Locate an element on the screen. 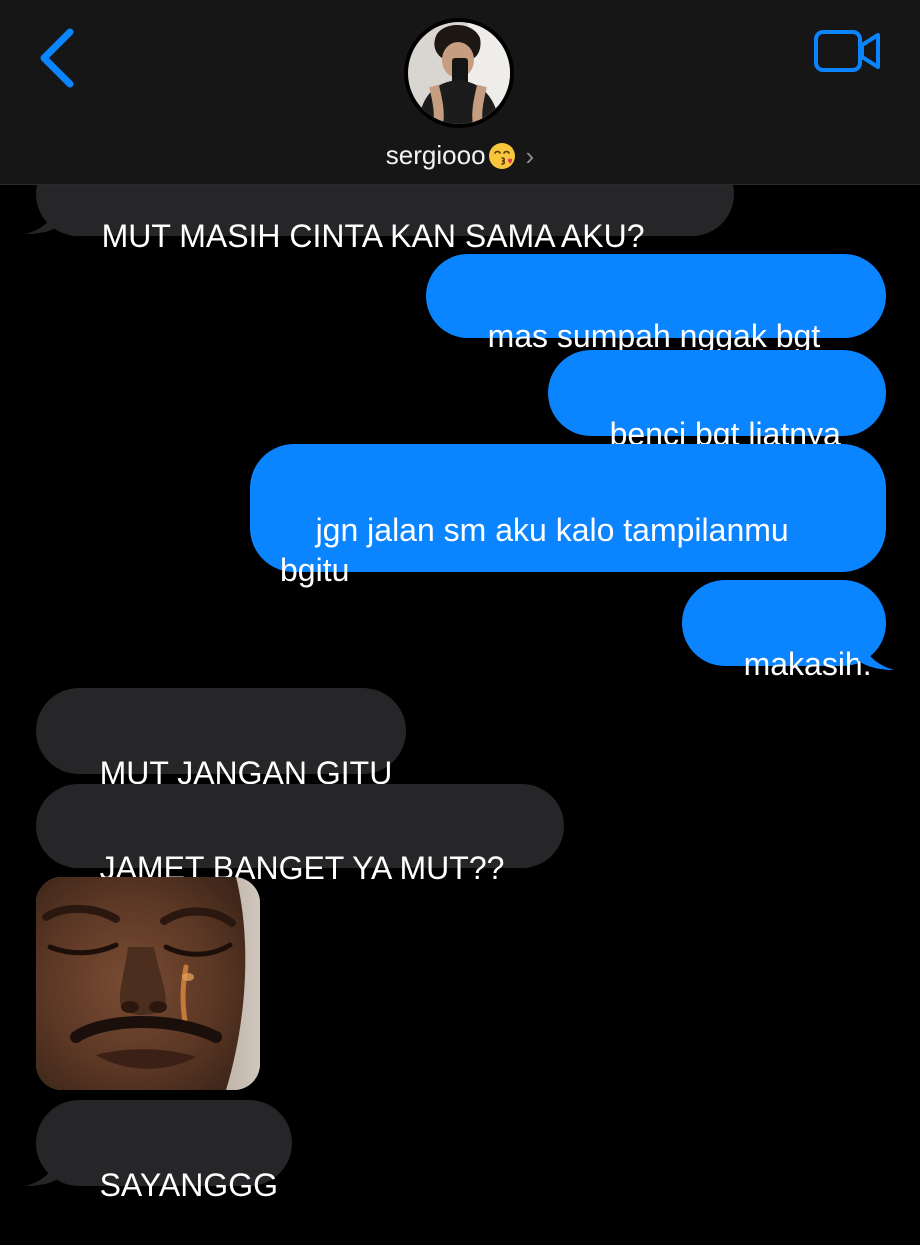 The image size is (920, 1245). chevron-right-icon: › is located at coordinates (530, 156).